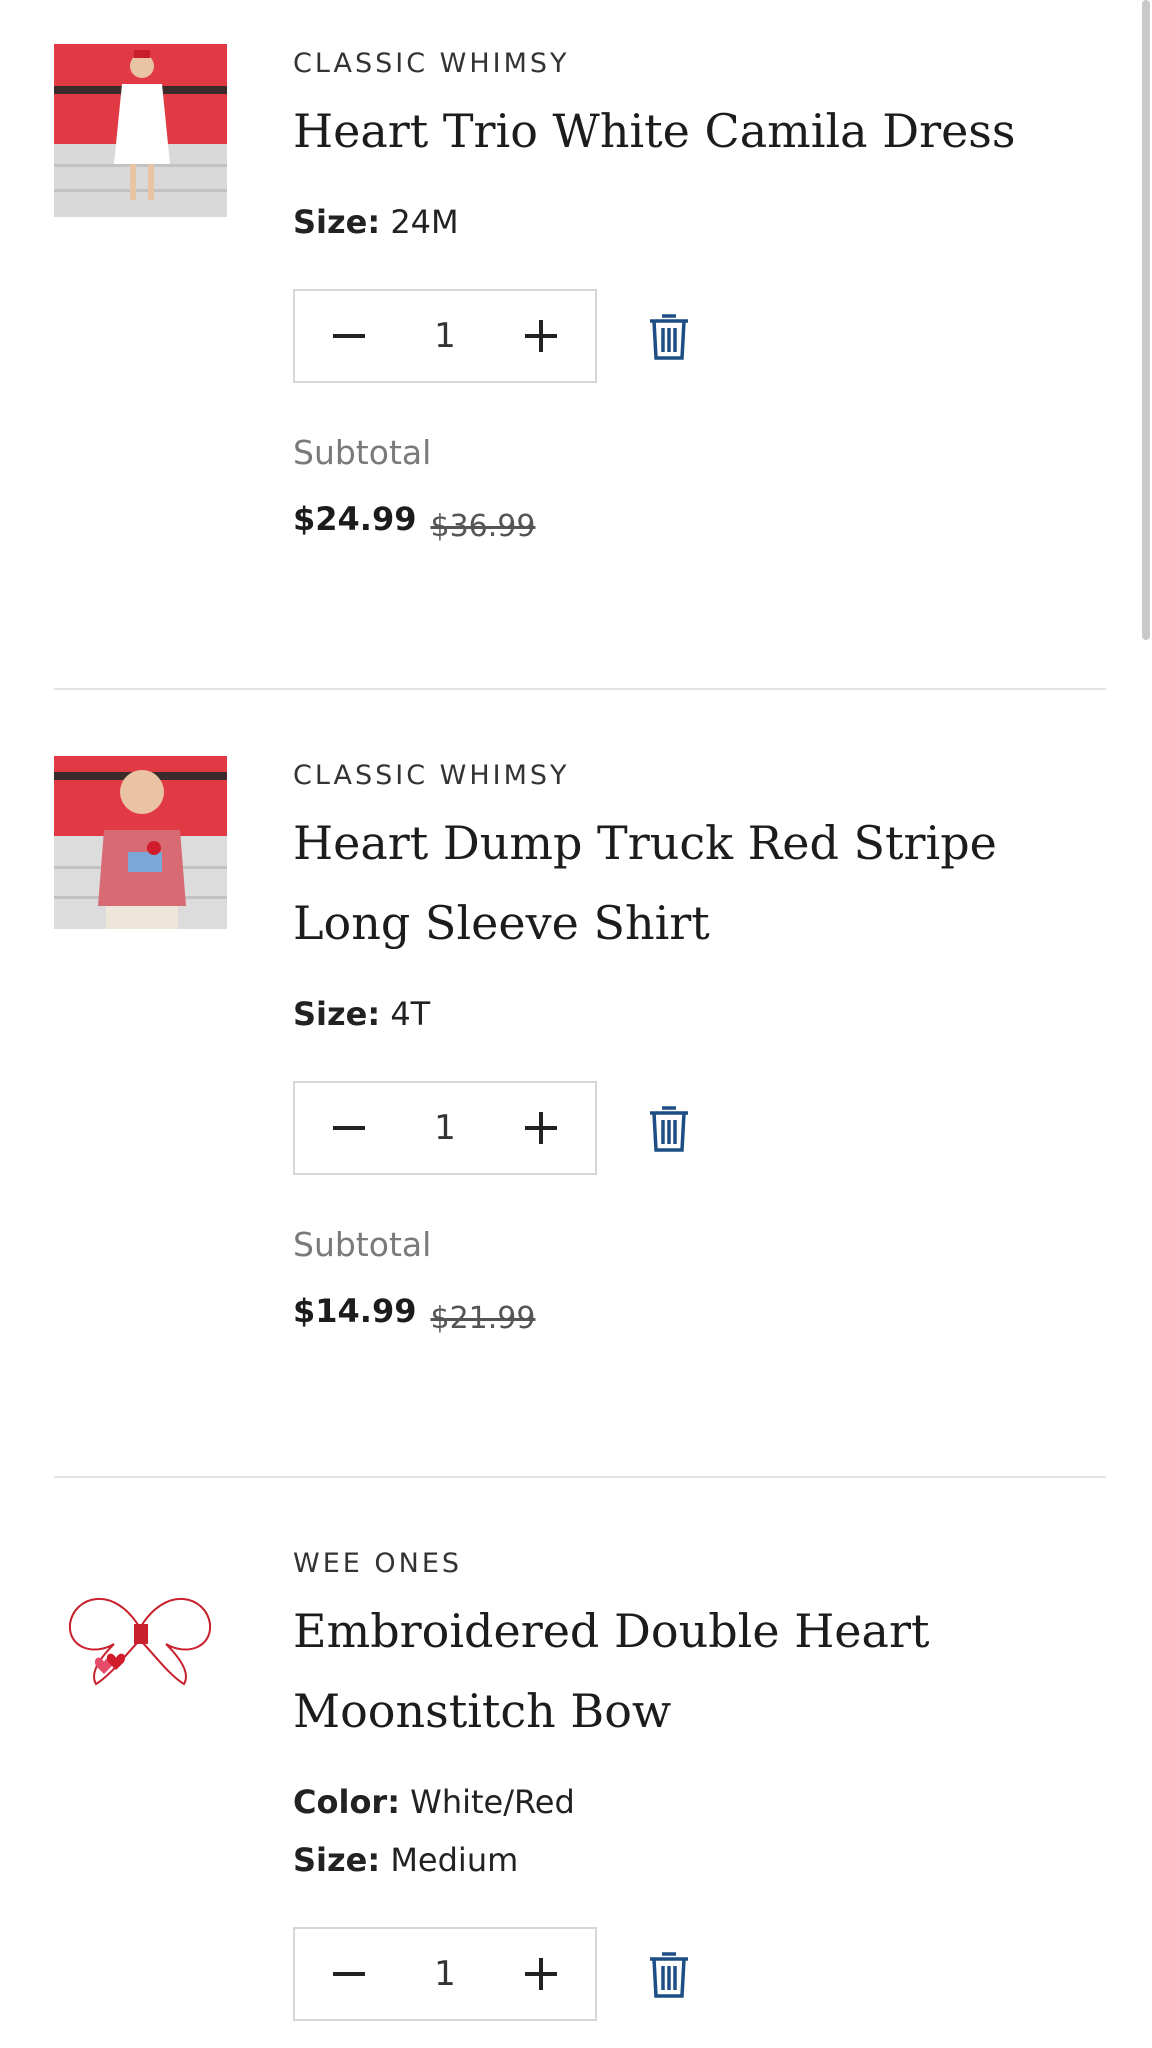  I want to click on option-value: 4T, so click(410, 1014).